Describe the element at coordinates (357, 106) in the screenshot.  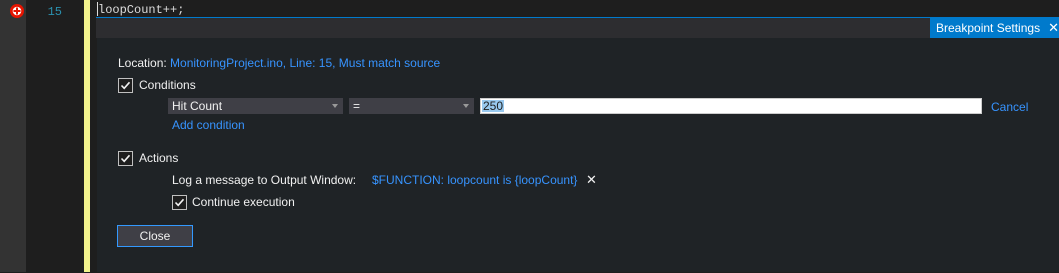
I see `condition-operator-value: =` at that location.